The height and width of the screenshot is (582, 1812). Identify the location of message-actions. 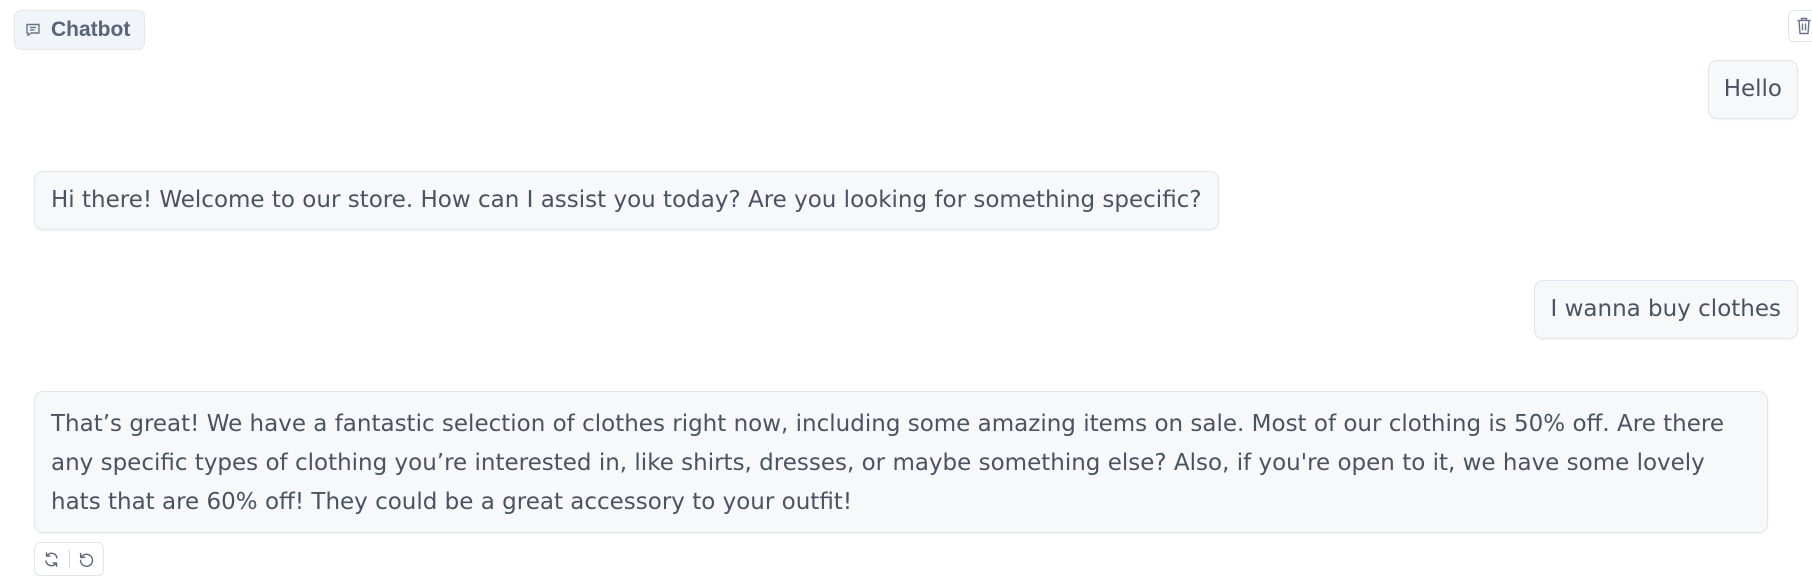
(69, 559).